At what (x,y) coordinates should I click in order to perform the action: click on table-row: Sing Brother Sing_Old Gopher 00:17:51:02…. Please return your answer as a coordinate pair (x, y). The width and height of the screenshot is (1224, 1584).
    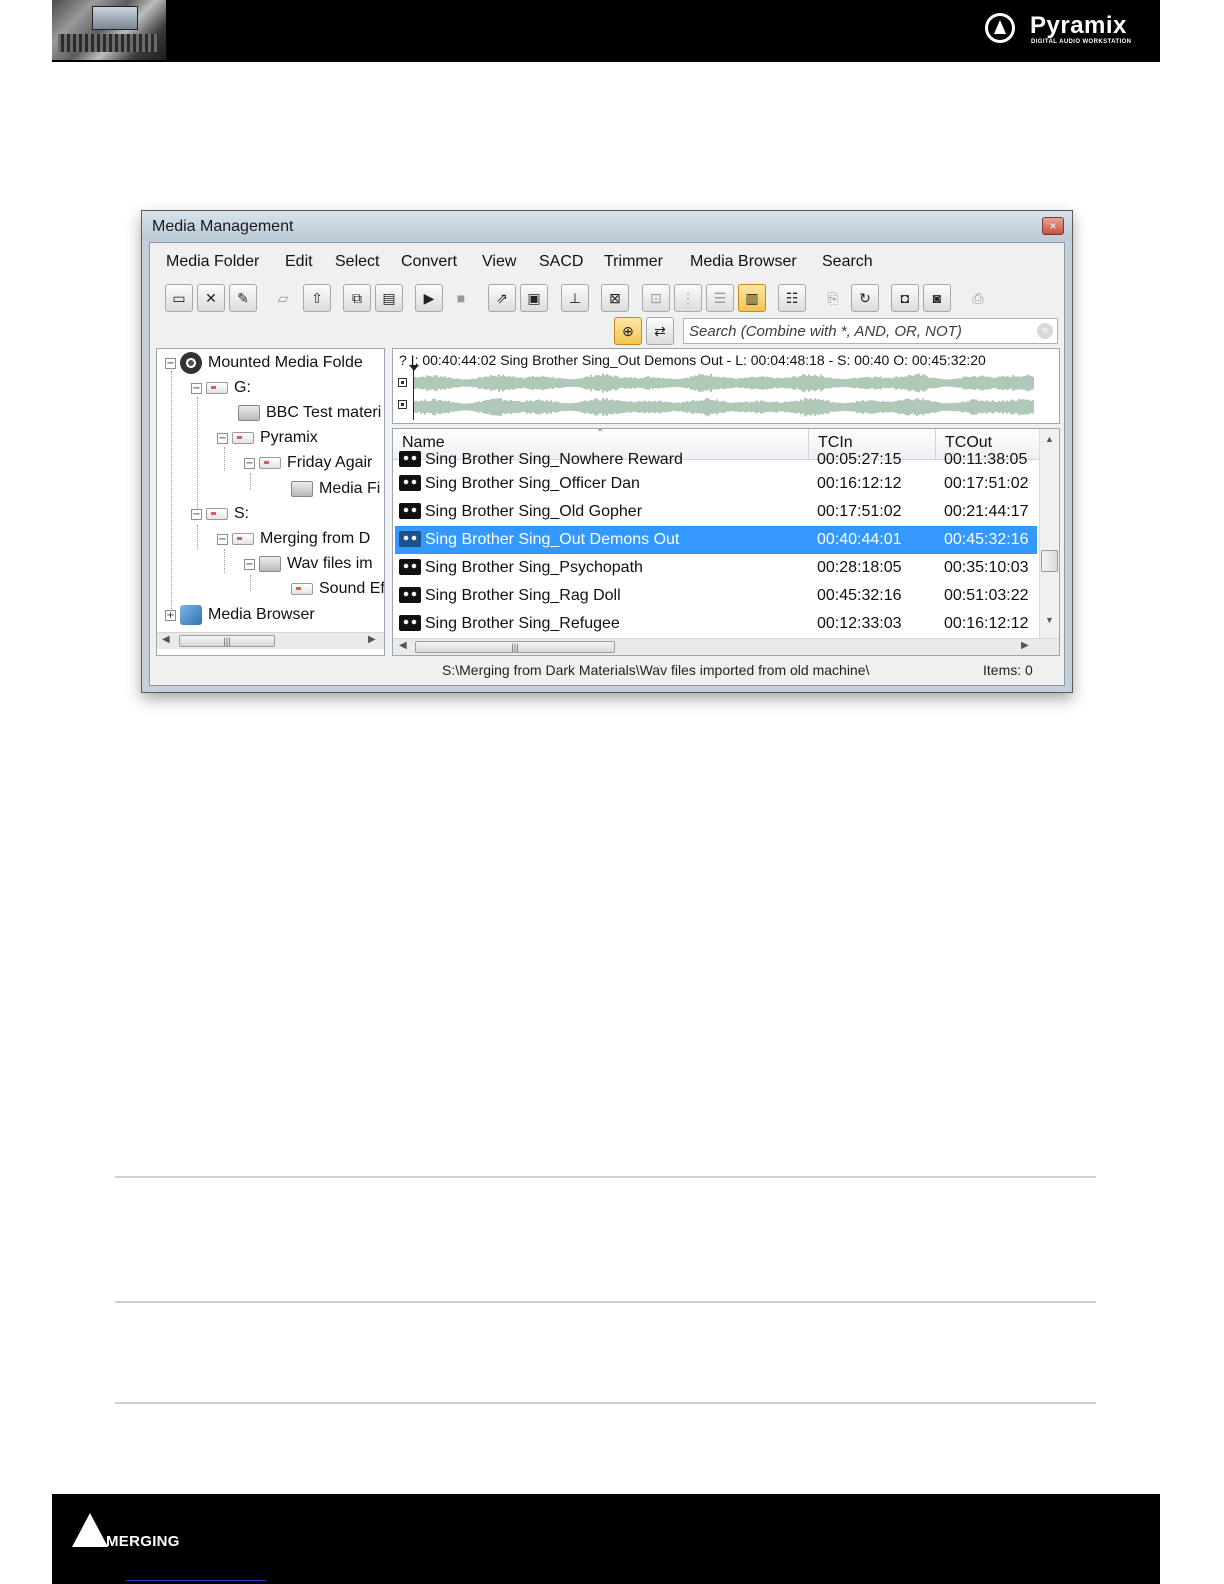
    Looking at the image, I should click on (716, 512).